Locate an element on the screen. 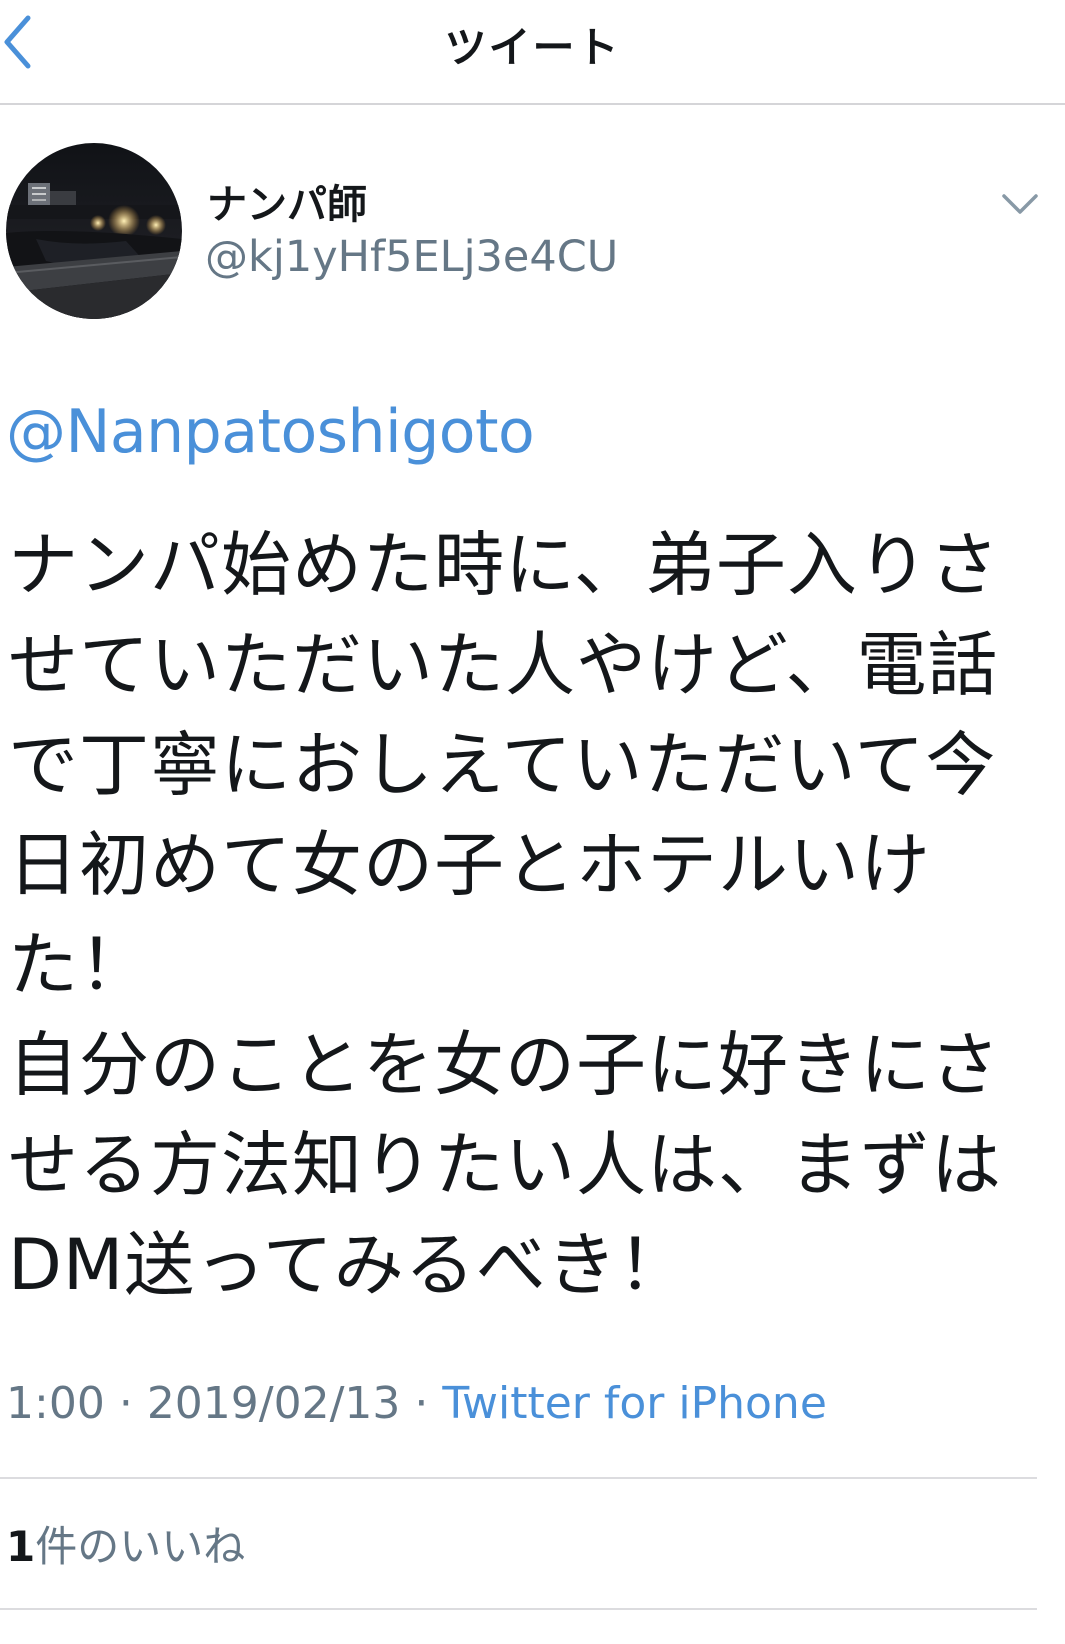 The width and height of the screenshot is (1065, 1644). navigation-bar: ツイート is located at coordinates (532, 52).